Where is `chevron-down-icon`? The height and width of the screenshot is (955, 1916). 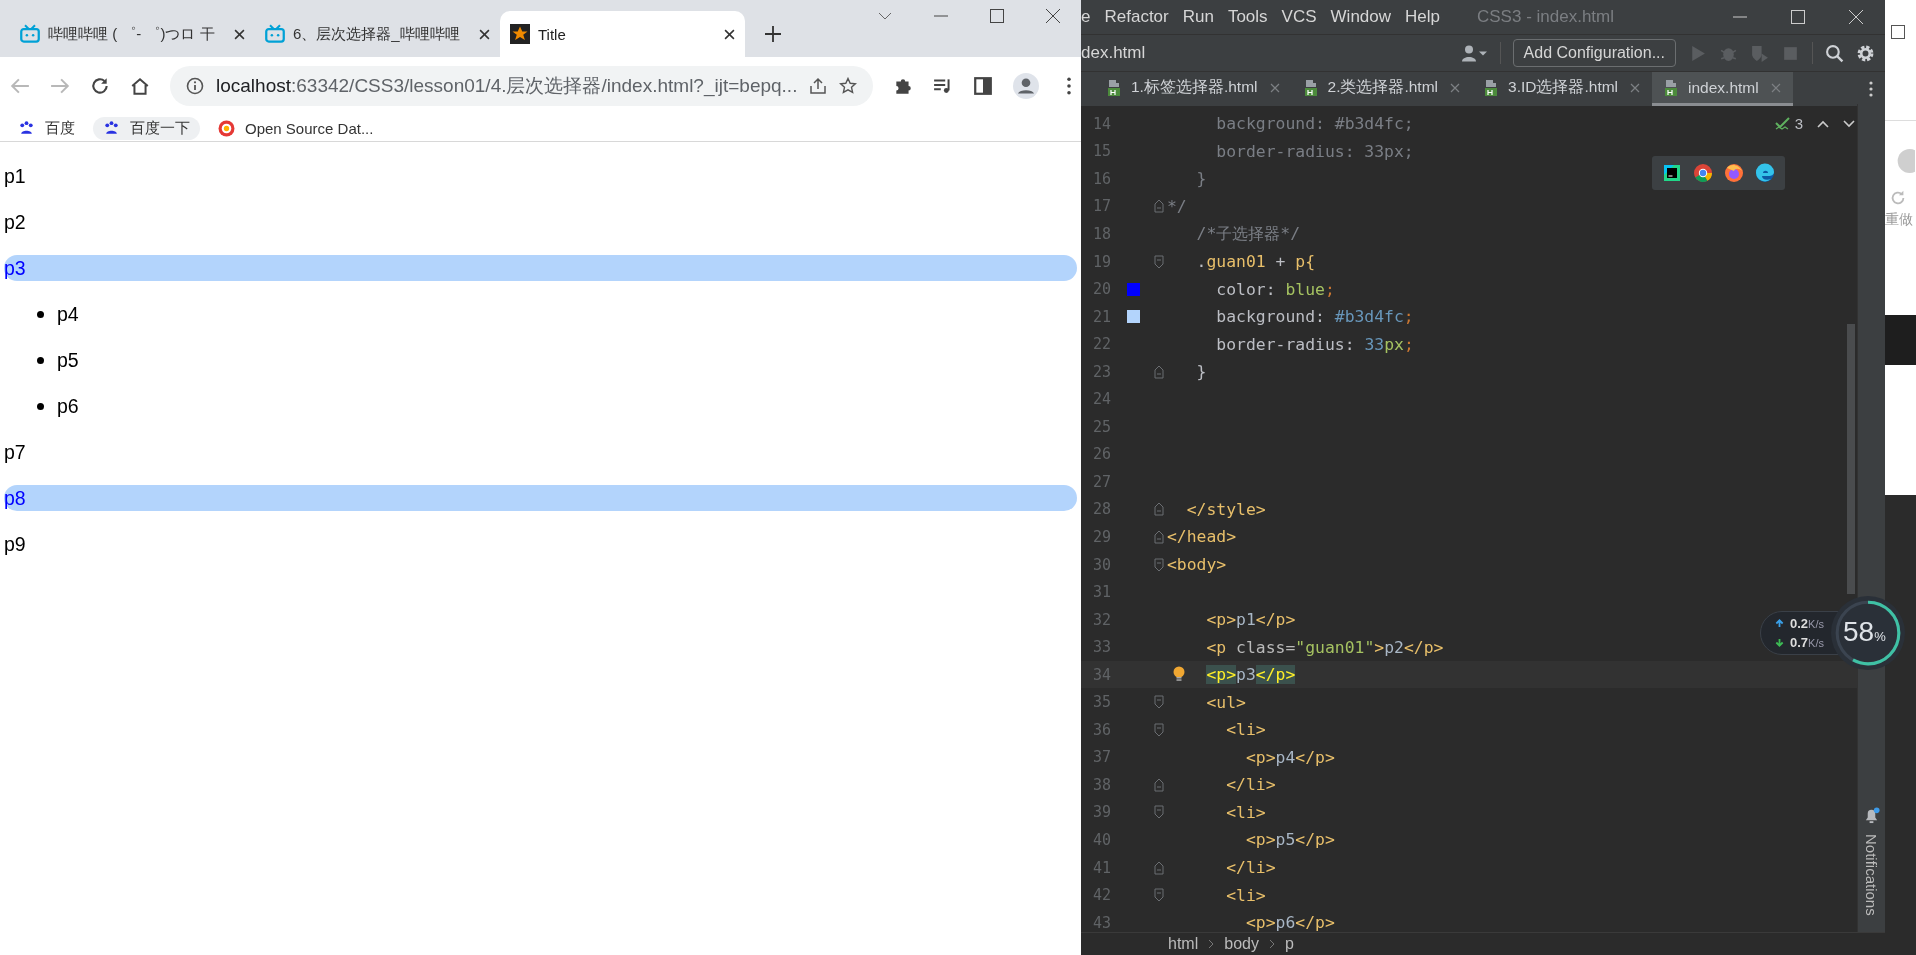 chevron-down-icon is located at coordinates (1849, 123).